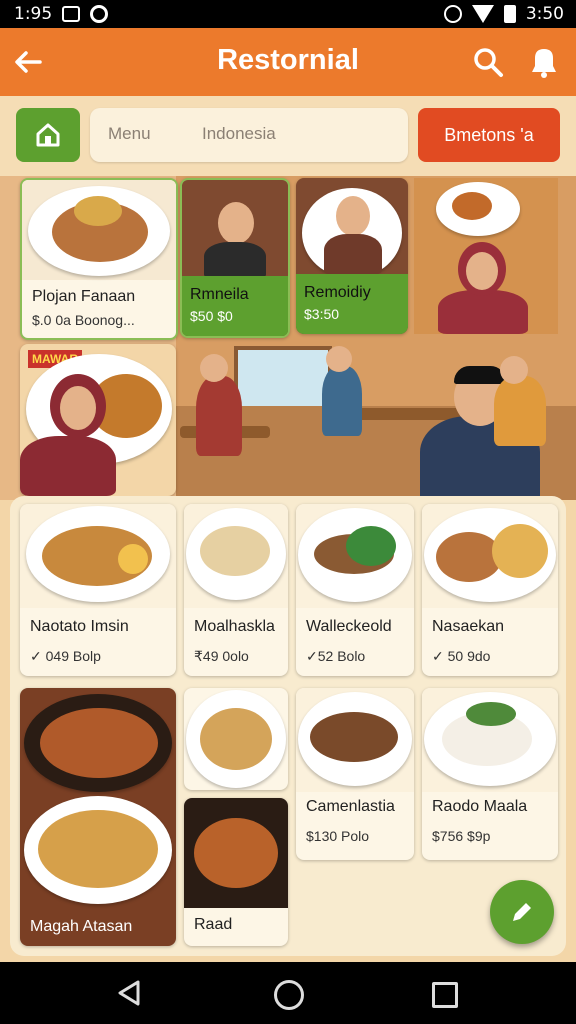  Describe the element at coordinates (133, 559) in the screenshot. I see `egg` at that location.